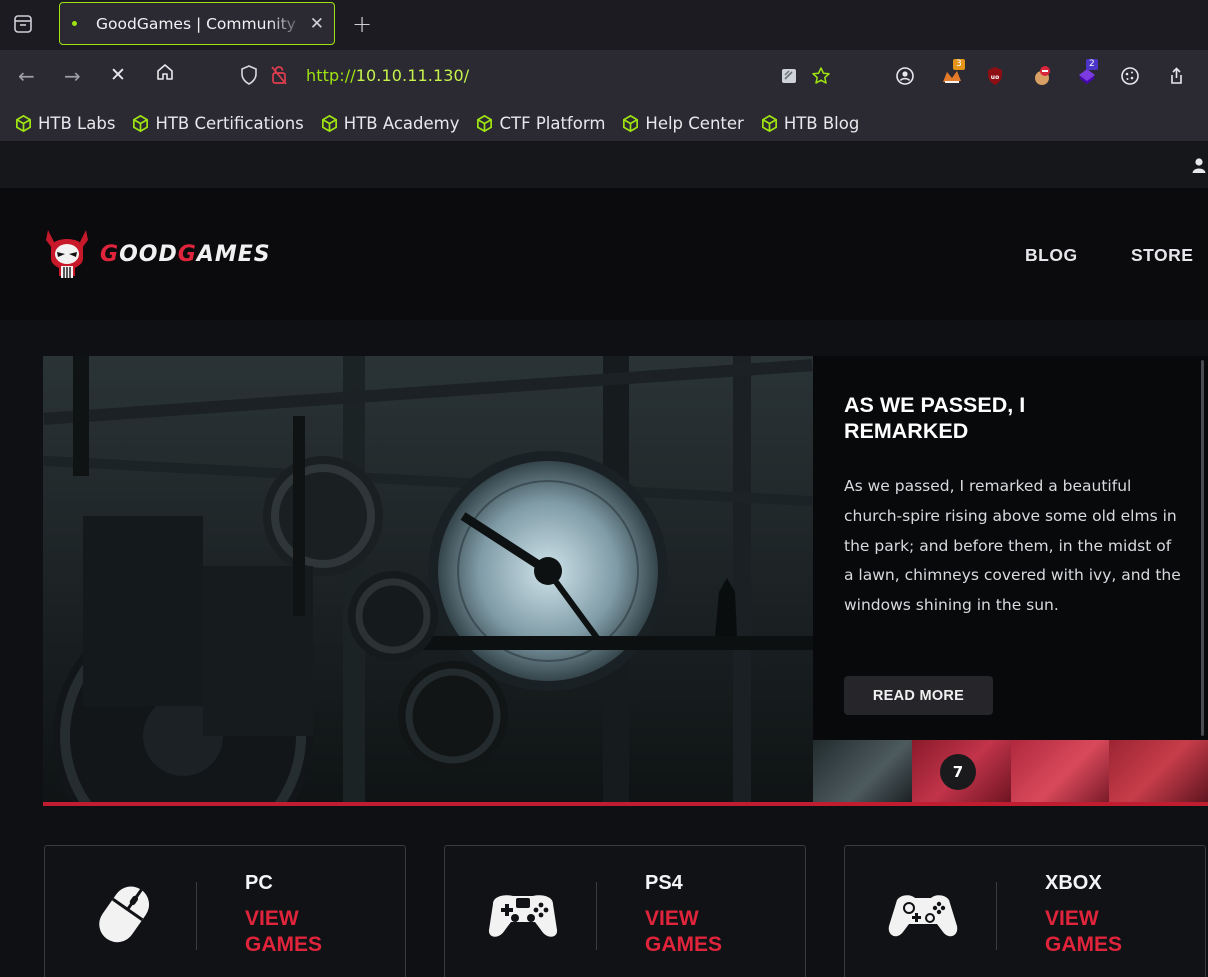 The image size is (1208, 977). What do you see at coordinates (959, 64) in the screenshot?
I see `foxyproxy-badge: 3` at bounding box center [959, 64].